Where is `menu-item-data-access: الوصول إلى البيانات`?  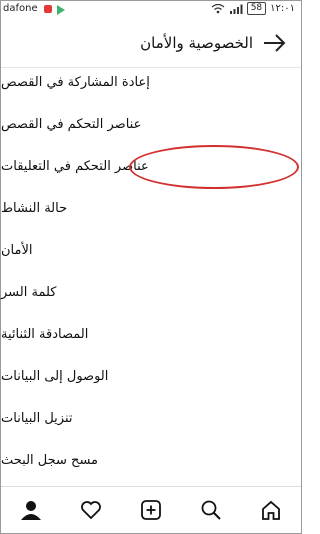 menu-item-data-access: الوصول إلى البيانات is located at coordinates (151, 376).